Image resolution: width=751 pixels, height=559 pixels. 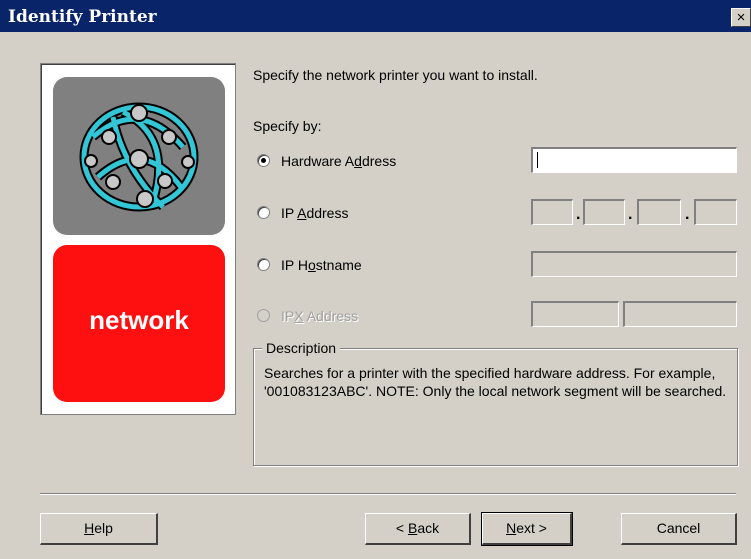 What do you see at coordinates (634, 160) in the screenshot?
I see `hardware-address-input` at bounding box center [634, 160].